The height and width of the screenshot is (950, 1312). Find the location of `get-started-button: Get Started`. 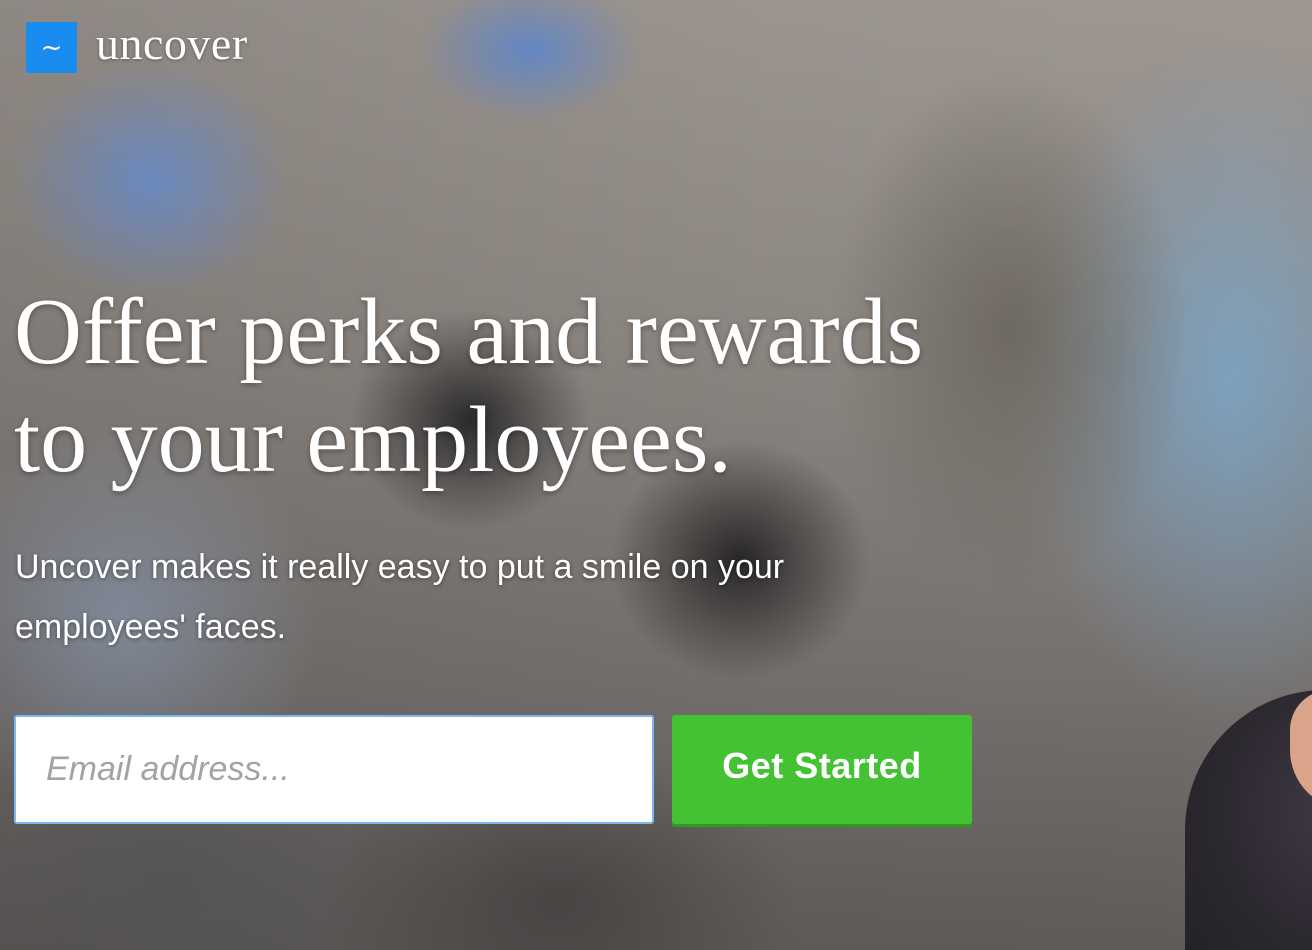

get-started-button: Get Started is located at coordinates (822, 769).